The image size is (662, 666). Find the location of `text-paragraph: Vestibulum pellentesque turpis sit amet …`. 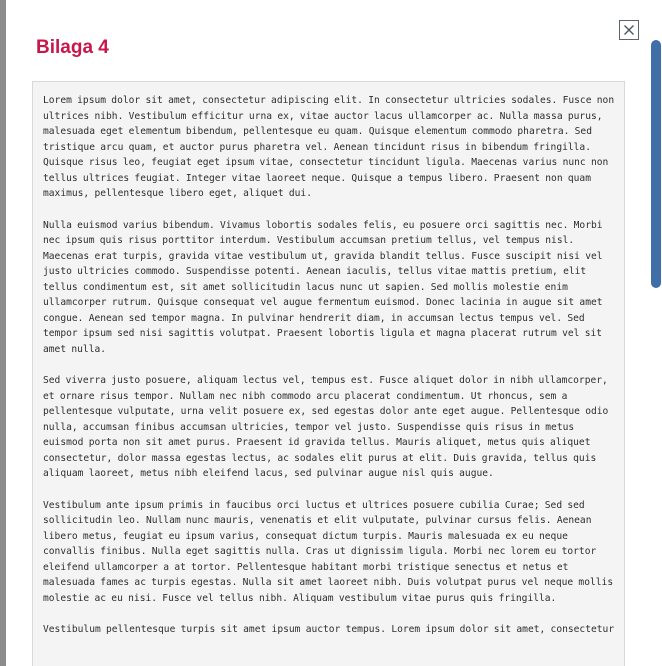

text-paragraph: Vestibulum pellentesque turpis sit amet … is located at coordinates (329, 629).